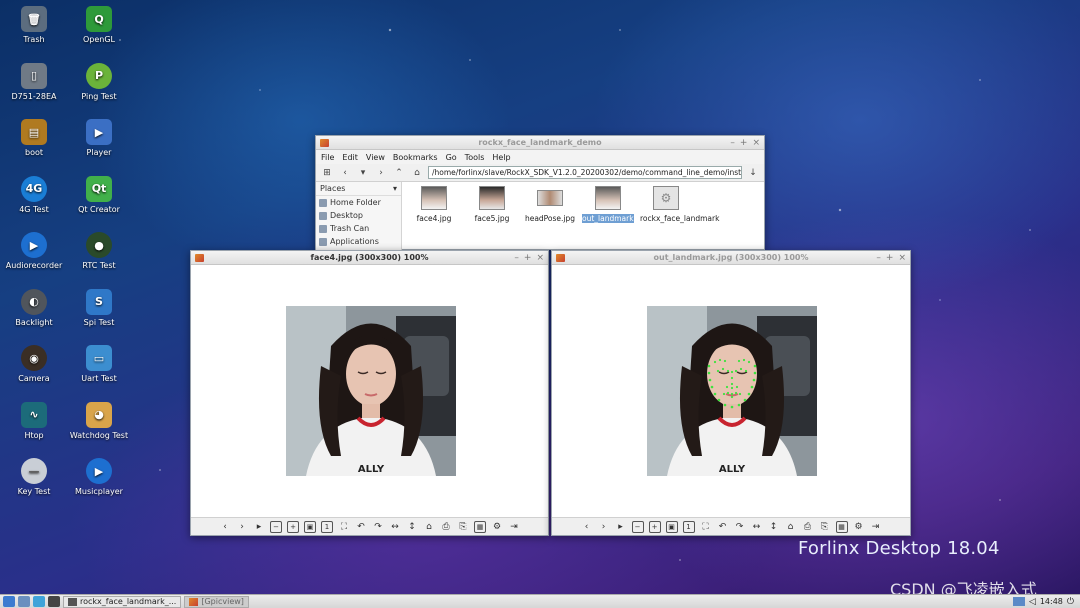  Describe the element at coordinates (615, 216) in the screenshot. I see `file-item-selected: out_landmark.jpg` at that location.